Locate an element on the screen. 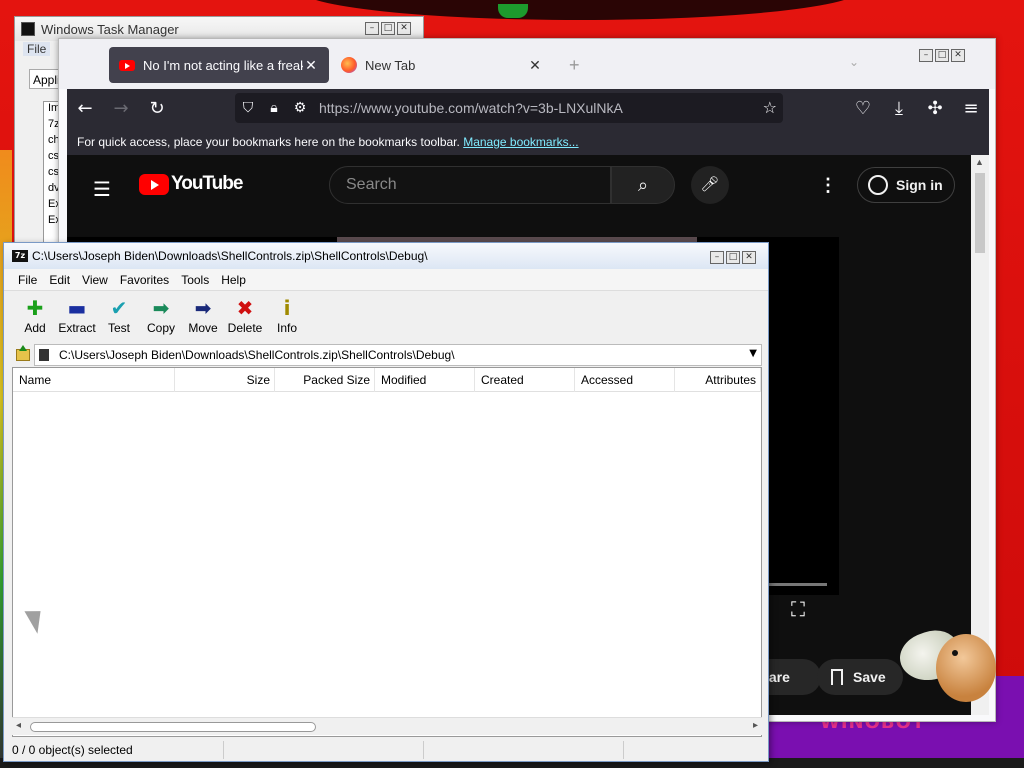  info-button: i Info is located at coordinates (287, 316).